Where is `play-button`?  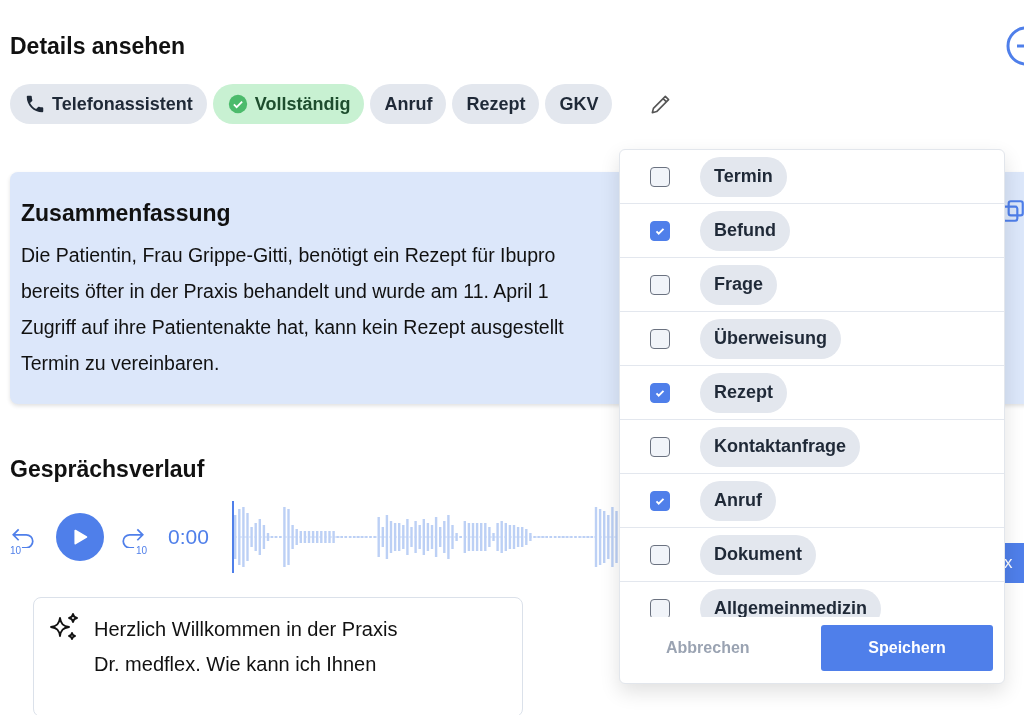
play-button is located at coordinates (80, 537).